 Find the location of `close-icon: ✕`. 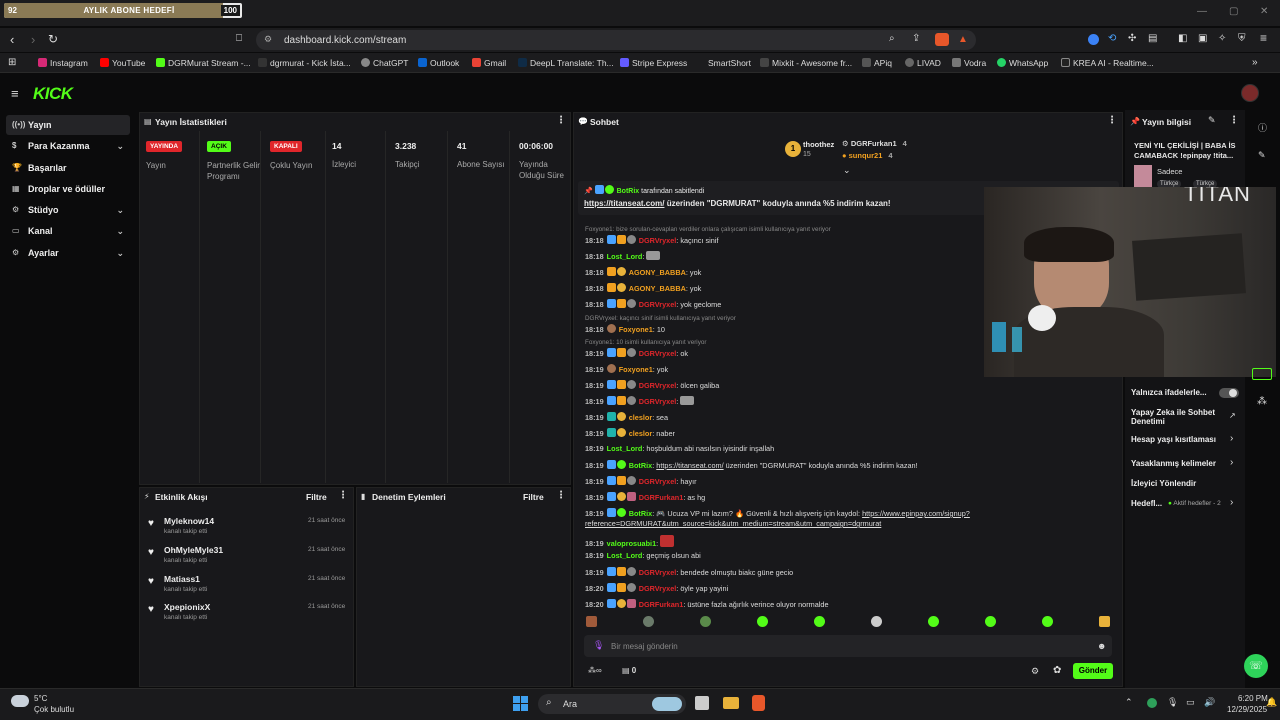

close-icon: ✕ is located at coordinates (1264, 11).